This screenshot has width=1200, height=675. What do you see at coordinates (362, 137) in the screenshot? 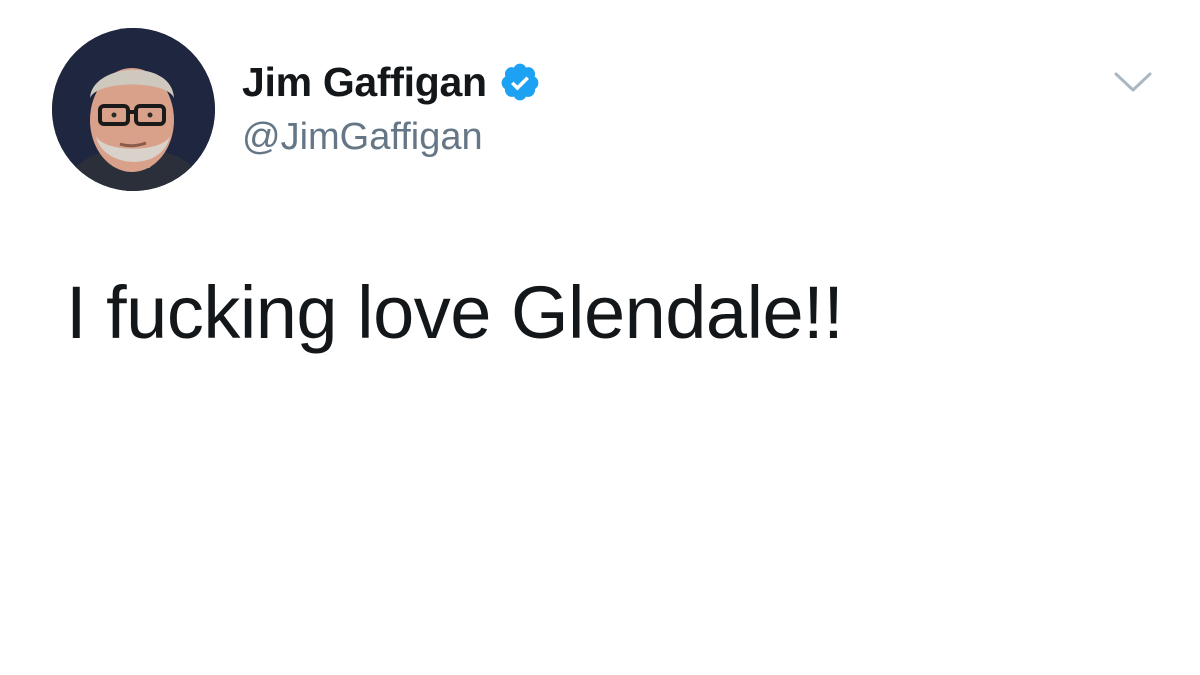
I see `handle: @JimGaffigan` at bounding box center [362, 137].